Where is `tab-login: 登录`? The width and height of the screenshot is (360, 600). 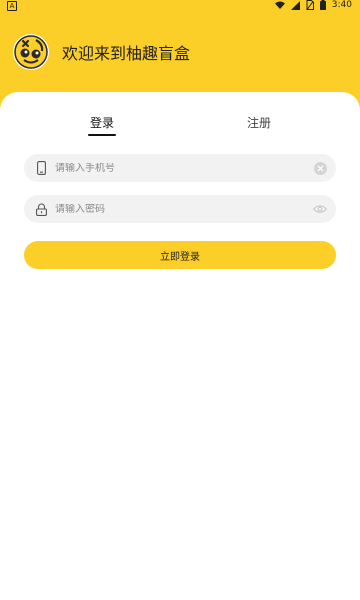
tab-login: 登录 is located at coordinates (102, 122).